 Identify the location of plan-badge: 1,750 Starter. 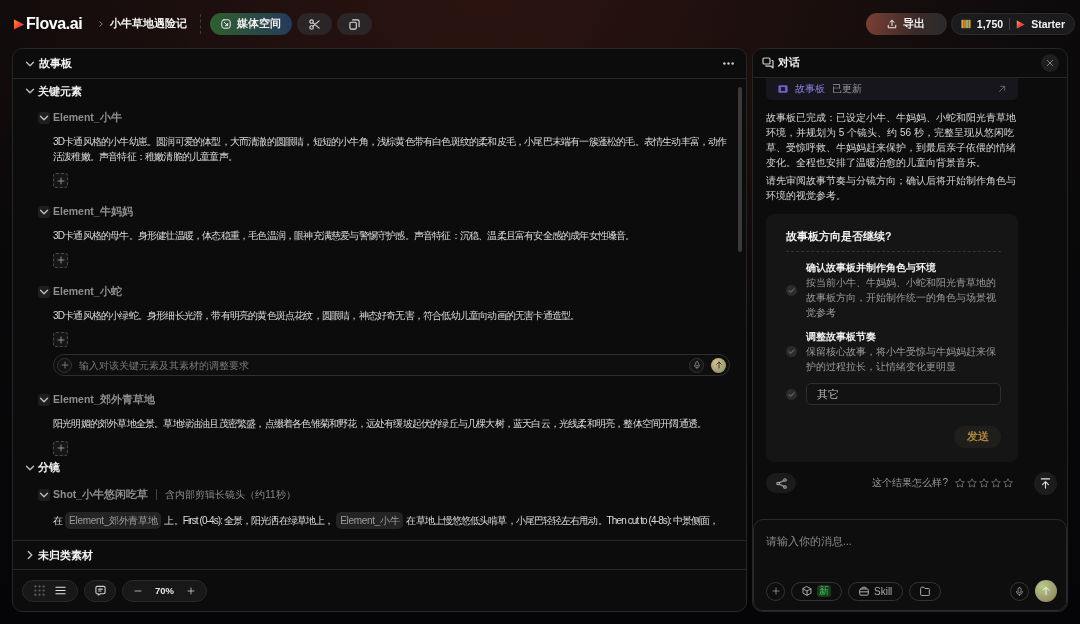
(1012, 24).